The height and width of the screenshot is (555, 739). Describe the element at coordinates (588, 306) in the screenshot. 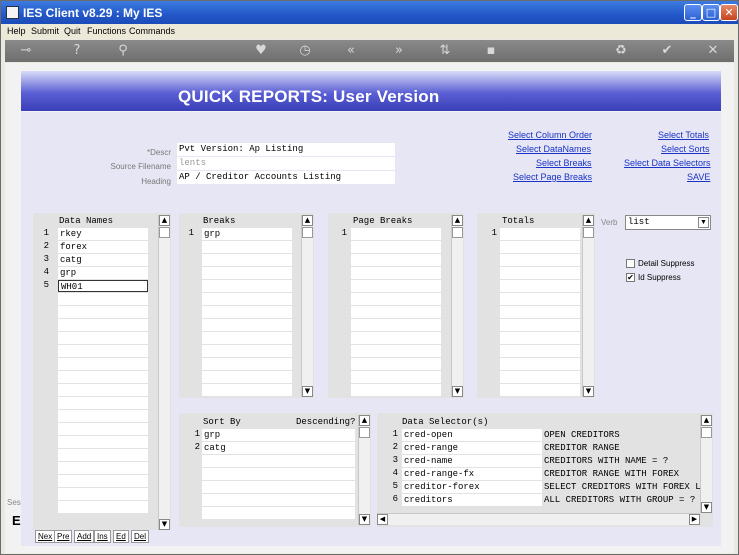

I see `totals-scrollbar: ▲ ▼` at that location.